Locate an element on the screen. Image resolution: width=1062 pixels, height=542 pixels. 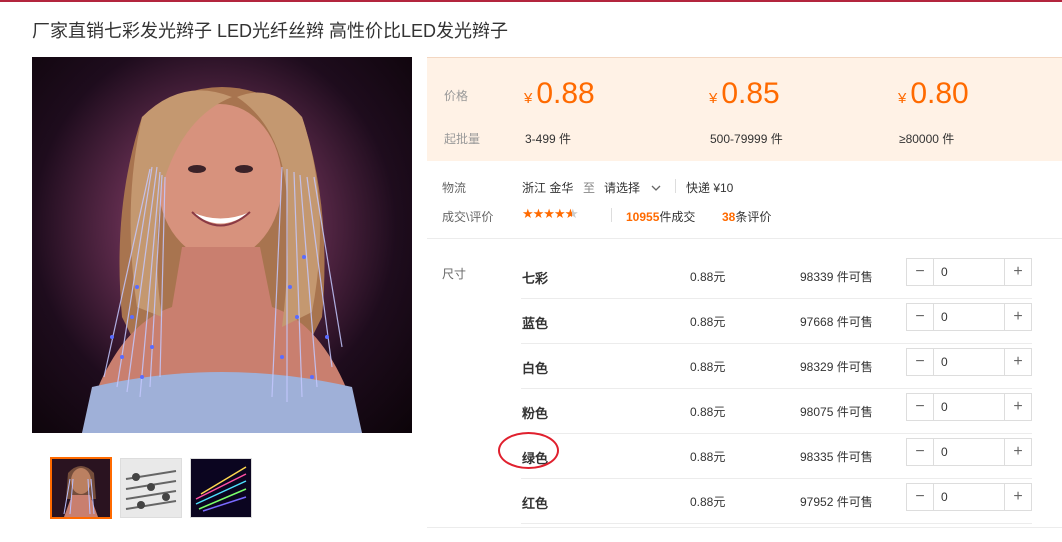
min-qty-label: 起批量 is located at coordinates (462, 139).